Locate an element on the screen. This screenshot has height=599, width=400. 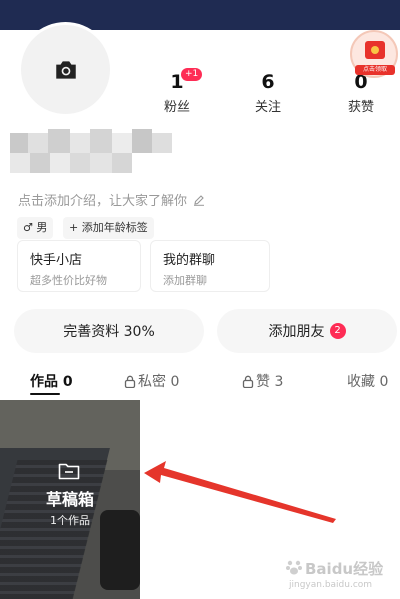
drafts-box-tile: 草稿箱 1个作品 is located at coordinates (70, 499).